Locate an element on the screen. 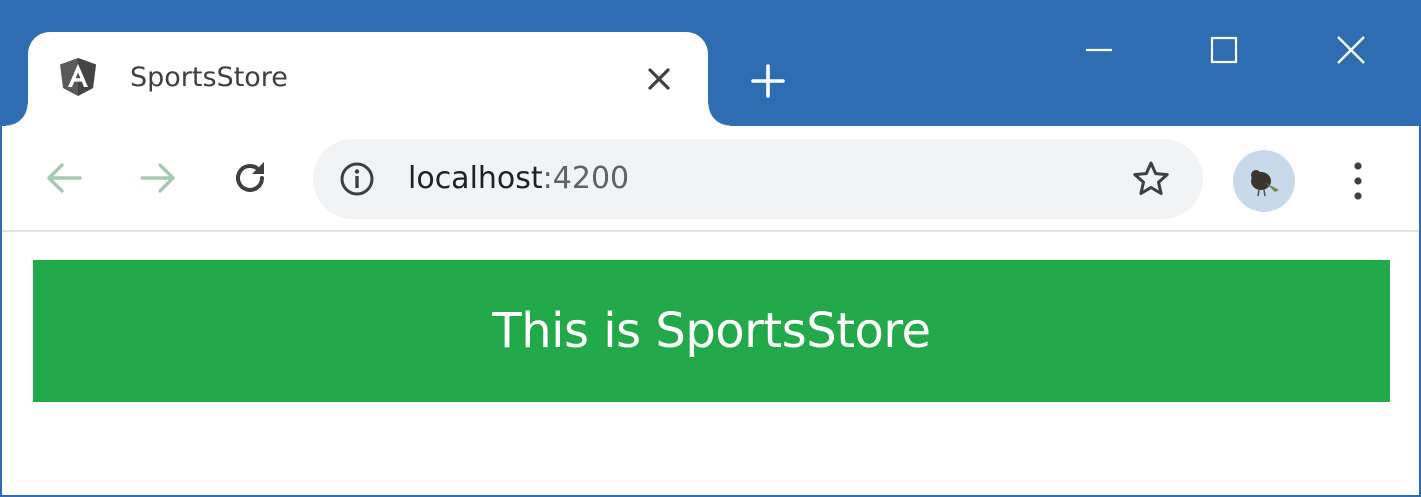 This screenshot has height=497, width=1421. close-icon is located at coordinates (1351, 50).